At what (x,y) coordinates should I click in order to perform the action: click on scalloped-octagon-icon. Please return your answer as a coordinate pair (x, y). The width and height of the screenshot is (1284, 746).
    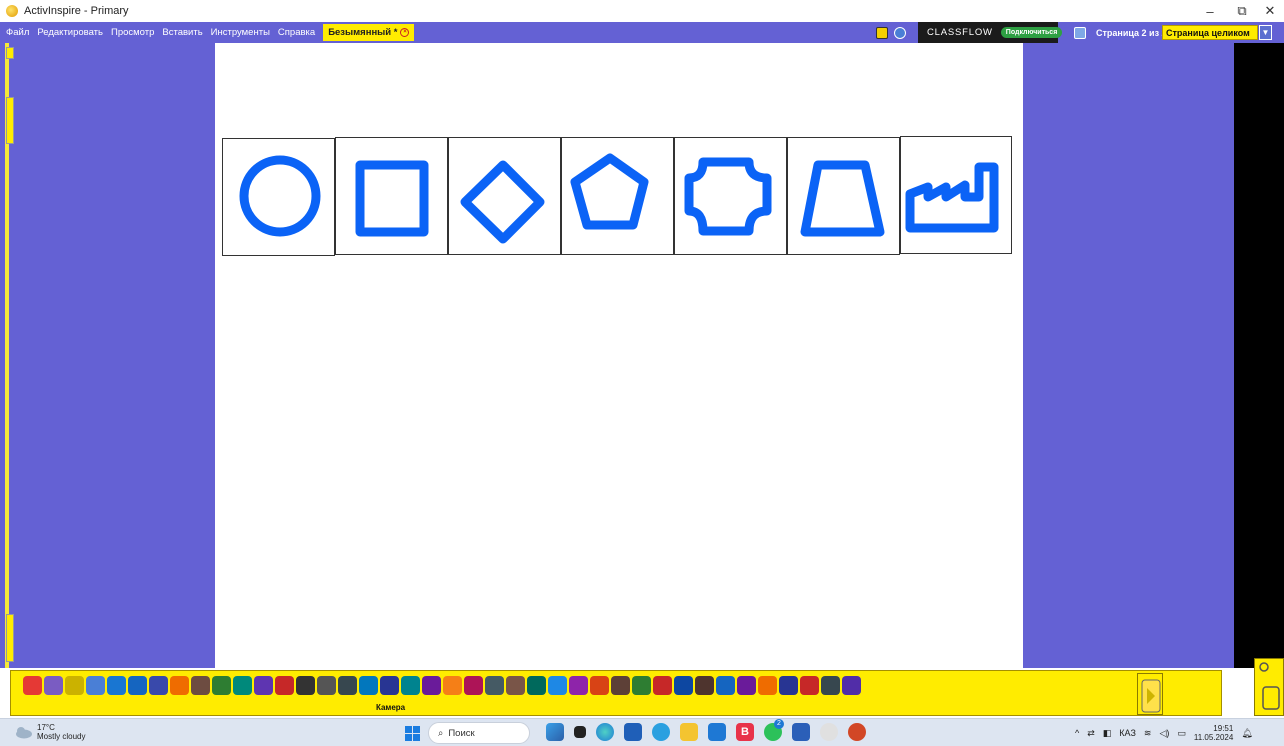
    Looking at the image, I should click on (728, 196).